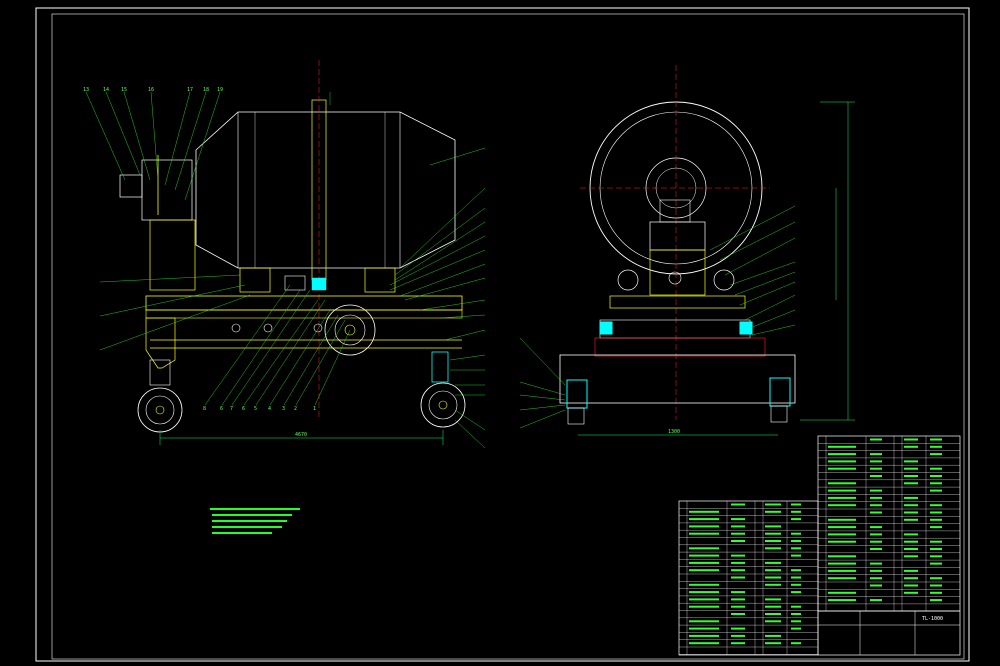 This screenshot has width=1000, height=666. What do you see at coordinates (577, 394) in the screenshot?
I see `front-wheel-left` at bounding box center [577, 394].